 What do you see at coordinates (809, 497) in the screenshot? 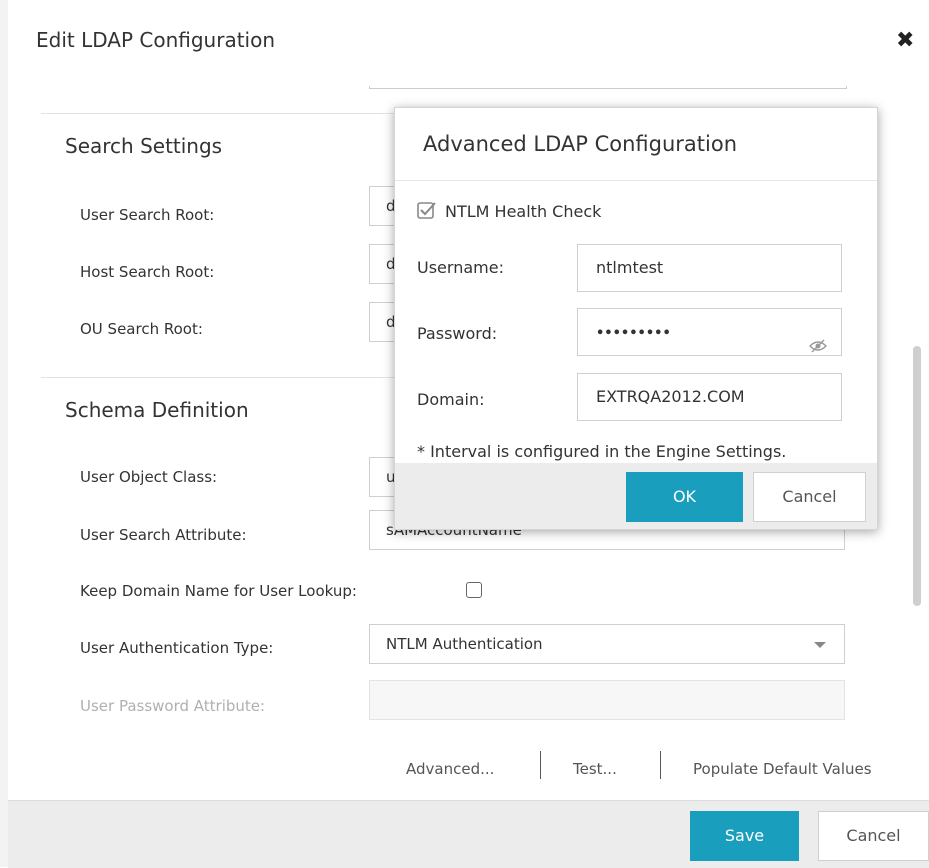
I see `popup-cancel-button: Cancel` at bounding box center [809, 497].